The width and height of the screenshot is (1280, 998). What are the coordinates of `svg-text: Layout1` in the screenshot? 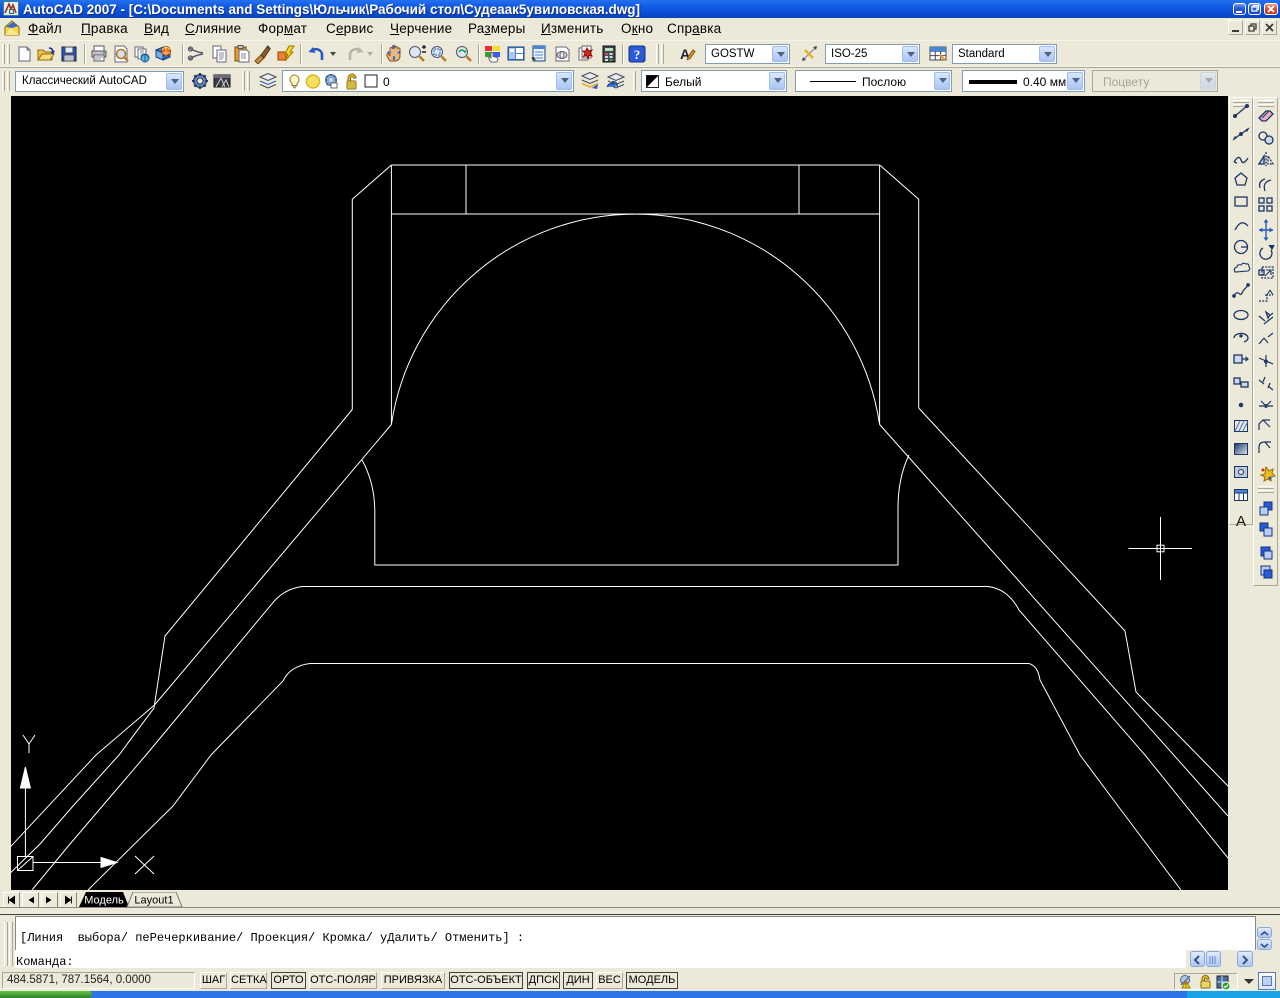 It's located at (153, 901).